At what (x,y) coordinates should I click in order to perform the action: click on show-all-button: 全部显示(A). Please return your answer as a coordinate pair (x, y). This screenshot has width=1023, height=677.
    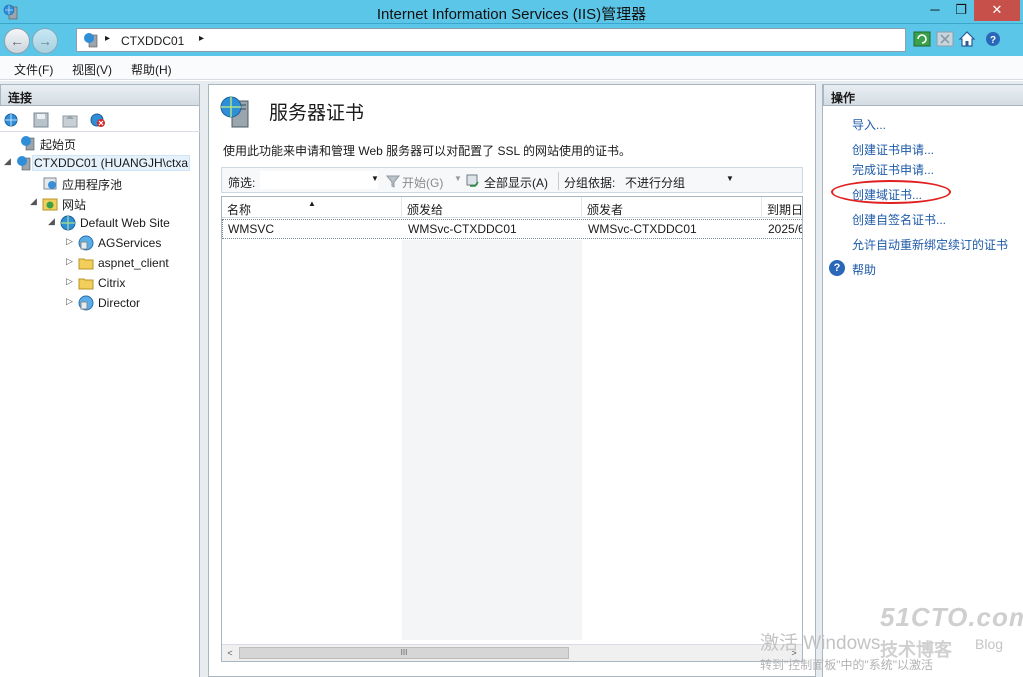
    Looking at the image, I should click on (516, 182).